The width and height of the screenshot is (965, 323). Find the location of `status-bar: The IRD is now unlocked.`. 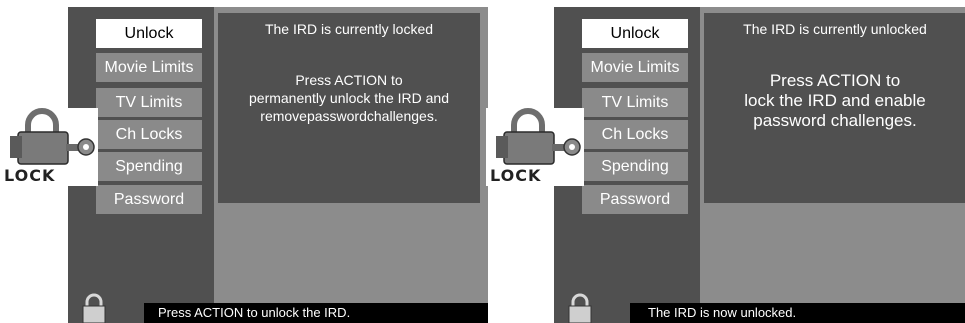

status-bar: The IRD is now unlocked. is located at coordinates (797, 313).